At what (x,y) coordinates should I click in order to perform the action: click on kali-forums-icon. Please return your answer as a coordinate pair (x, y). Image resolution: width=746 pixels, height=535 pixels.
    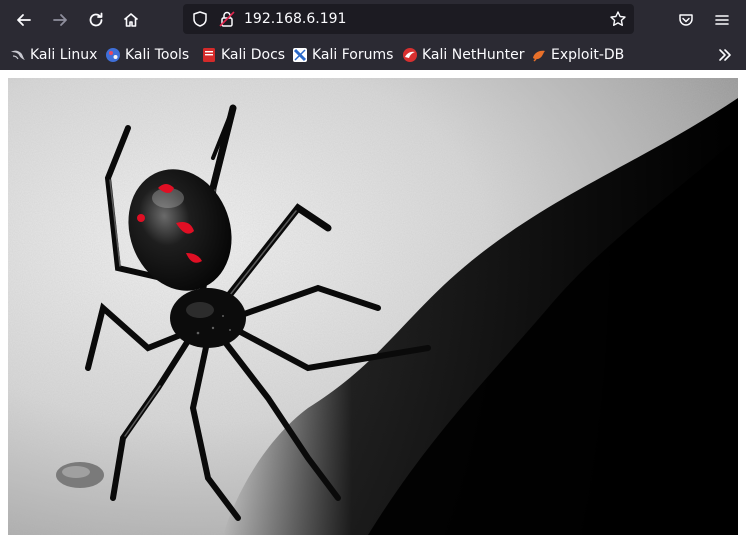
    Looking at the image, I should click on (300, 55).